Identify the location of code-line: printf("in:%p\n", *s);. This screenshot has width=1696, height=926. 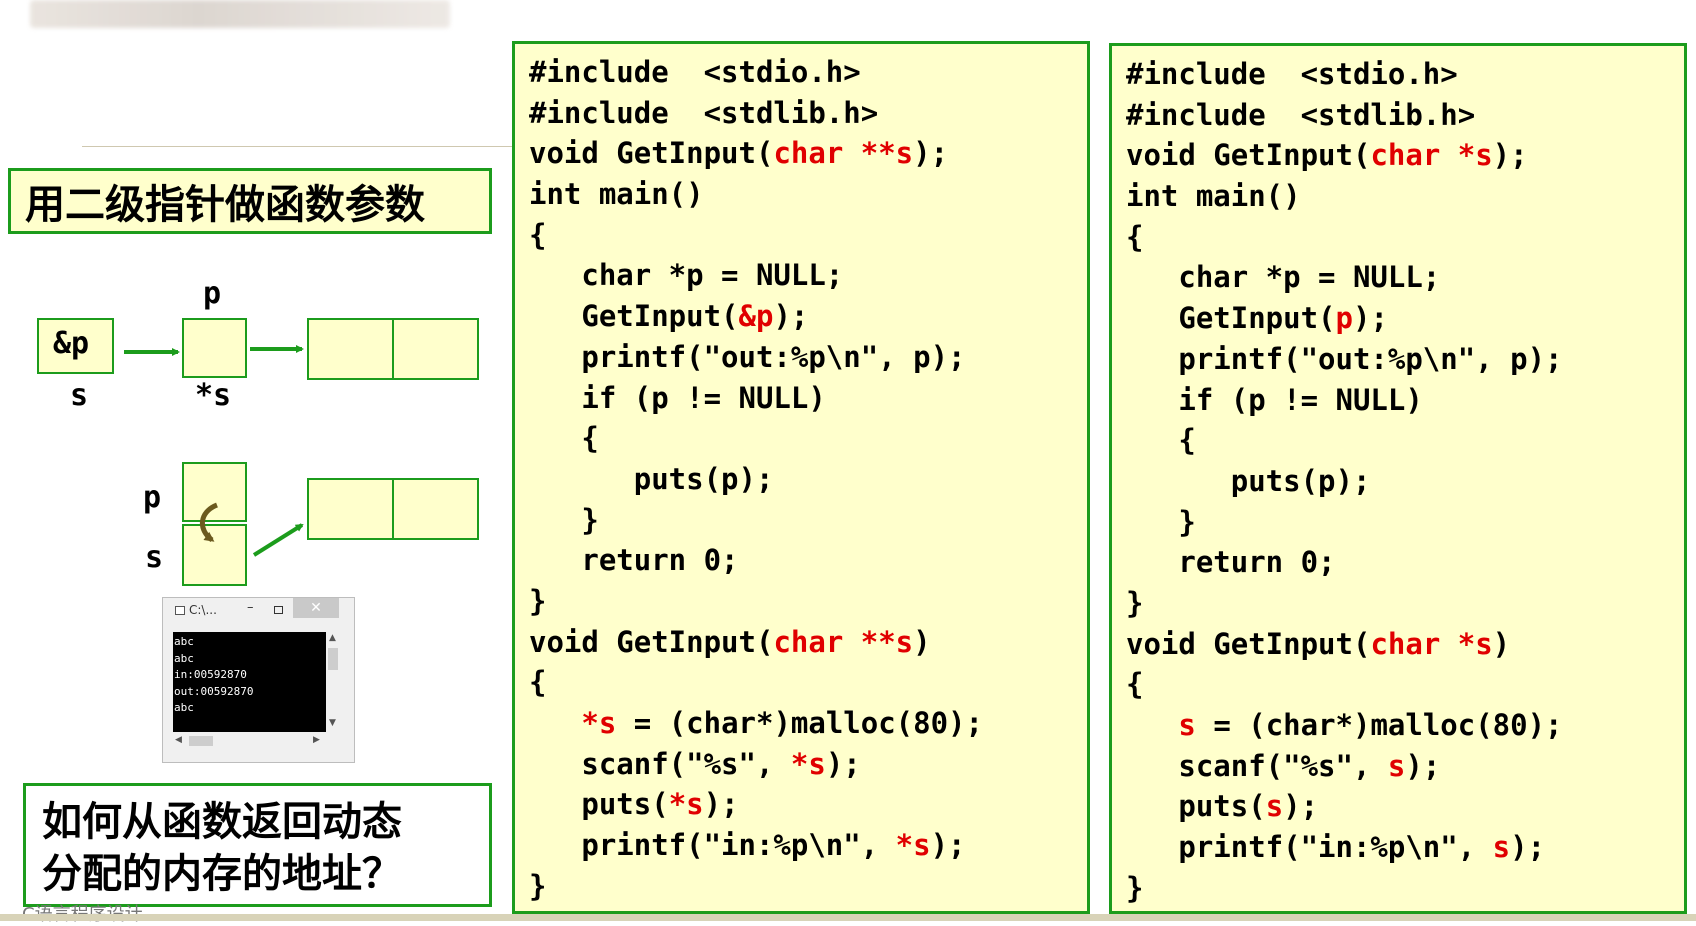
(808, 845).